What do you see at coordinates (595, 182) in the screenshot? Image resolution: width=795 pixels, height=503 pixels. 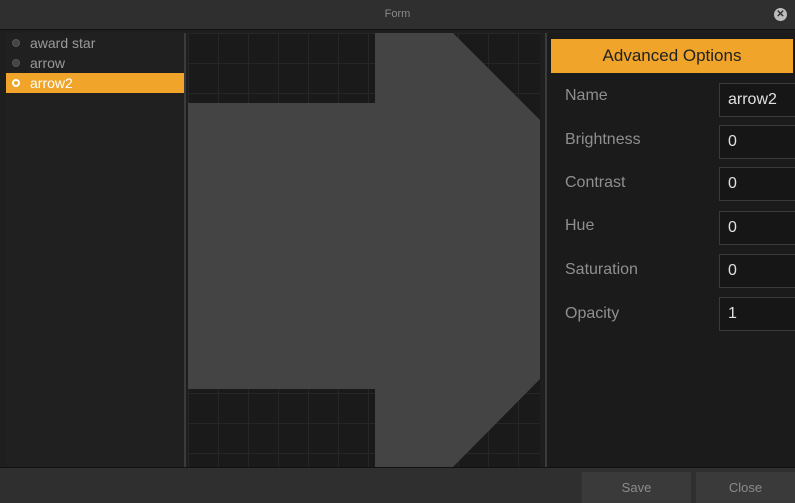 I see `contrast-label: Contrast` at bounding box center [595, 182].